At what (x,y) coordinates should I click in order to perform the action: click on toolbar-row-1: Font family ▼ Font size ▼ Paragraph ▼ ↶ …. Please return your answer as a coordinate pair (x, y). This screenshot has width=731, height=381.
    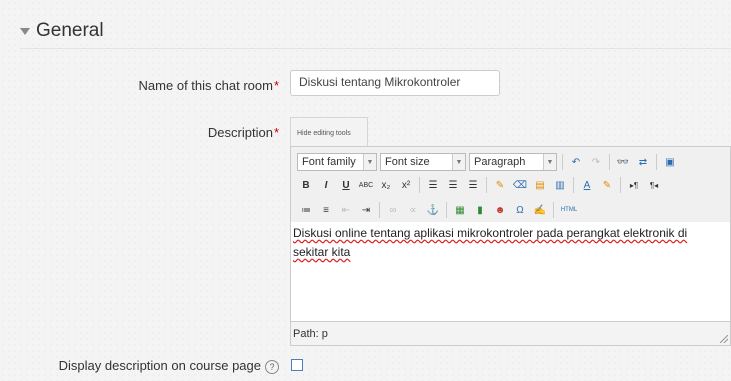
    Looking at the image, I should click on (489, 162).